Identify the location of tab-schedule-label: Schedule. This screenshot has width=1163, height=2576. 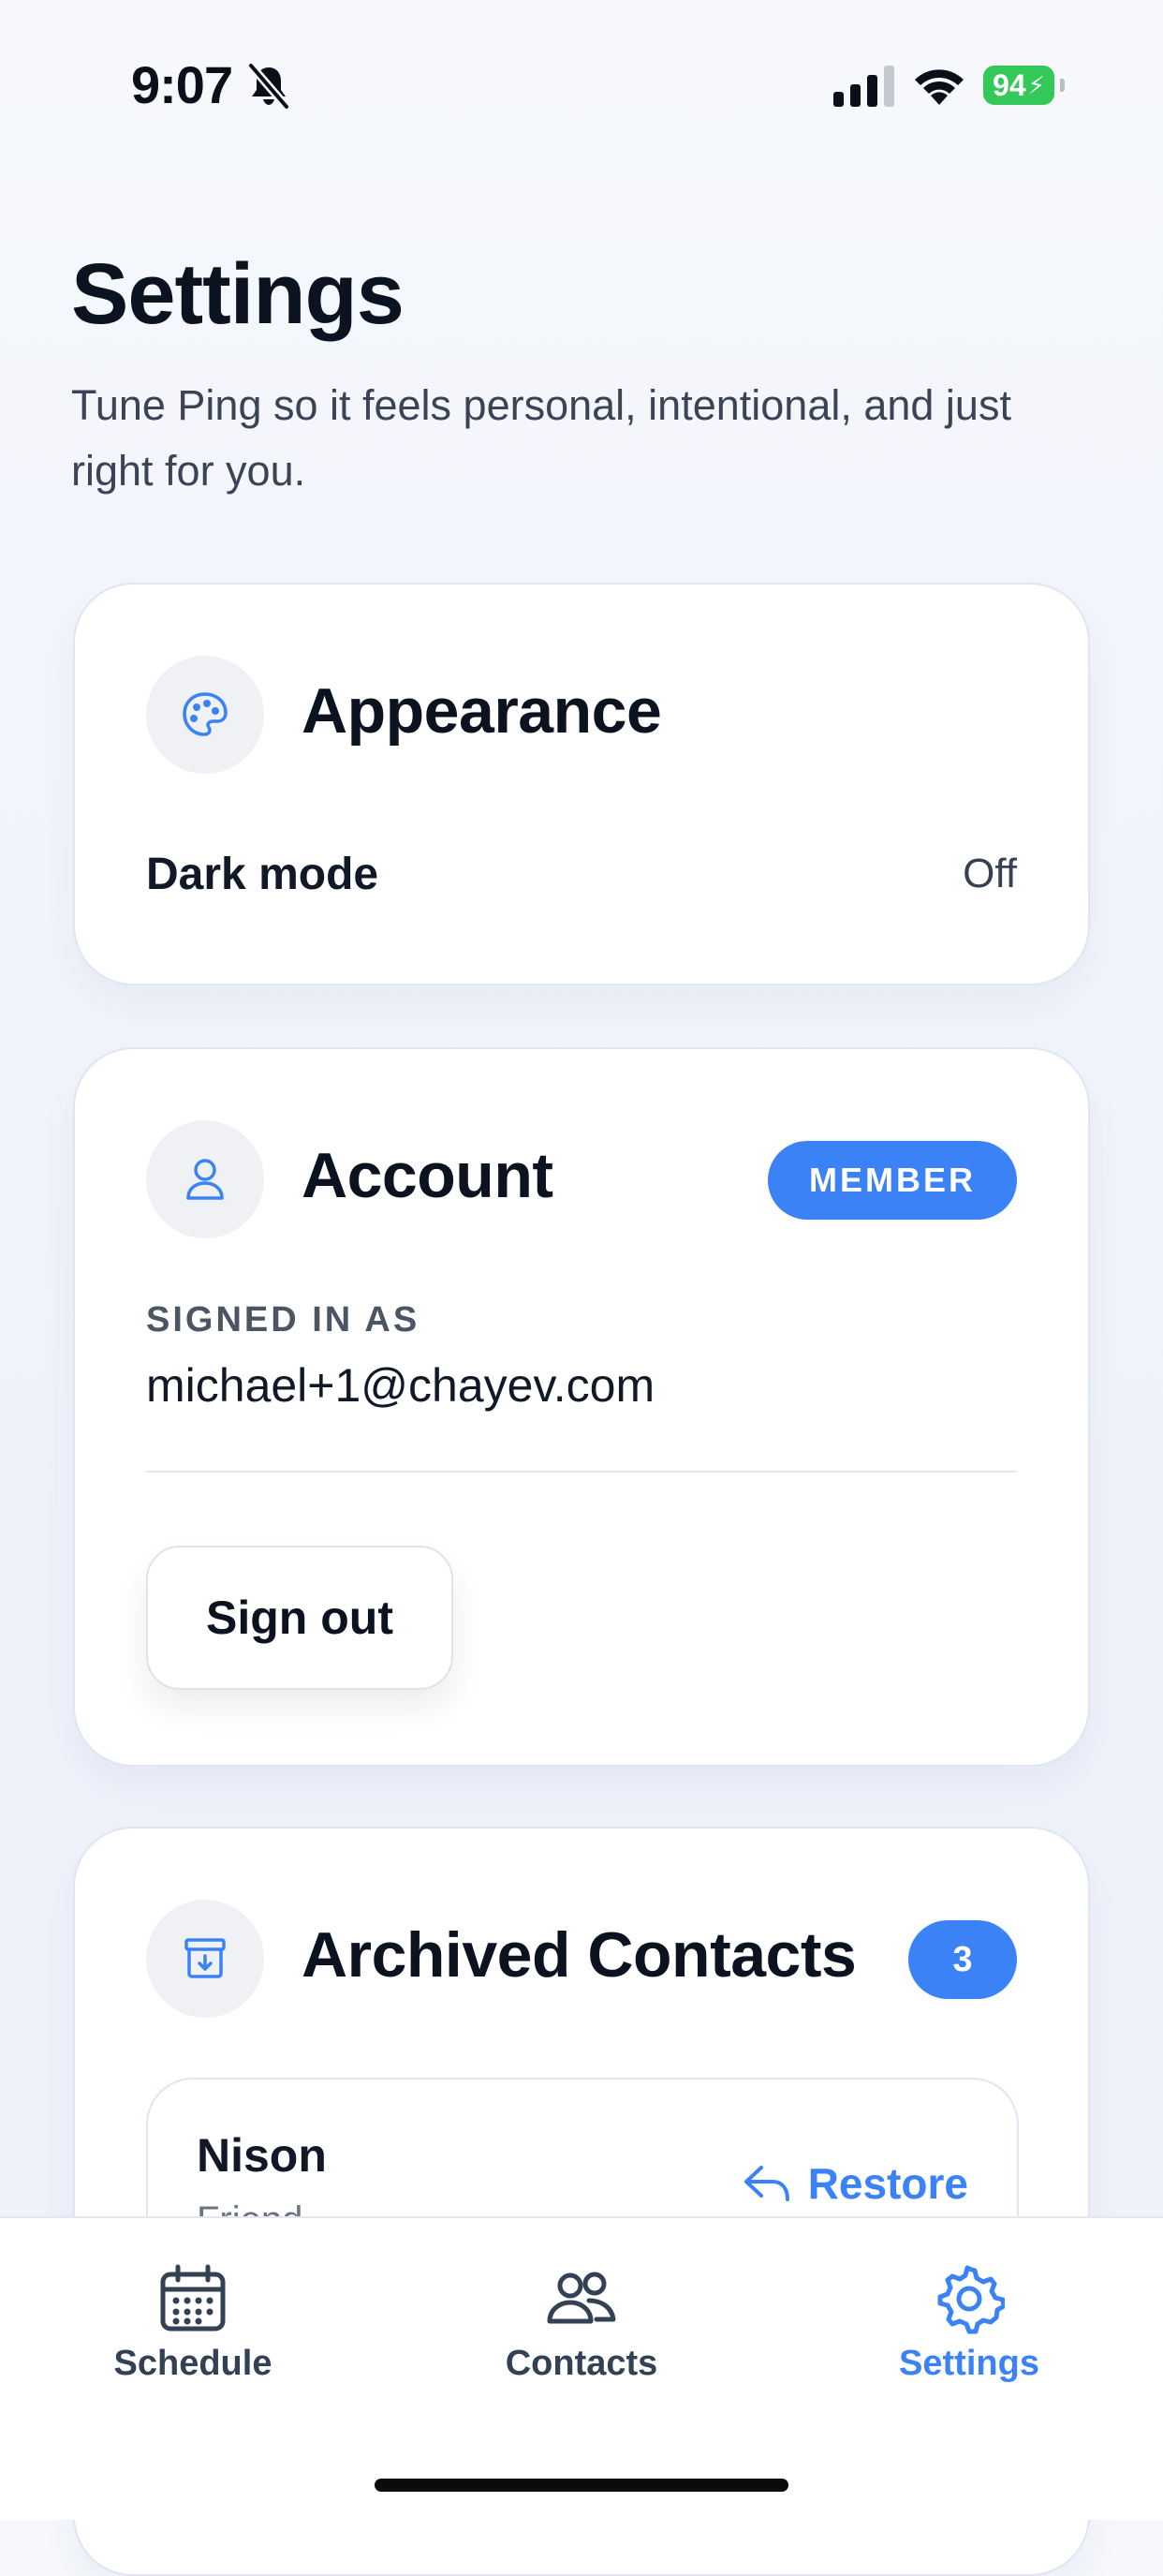
(192, 2364).